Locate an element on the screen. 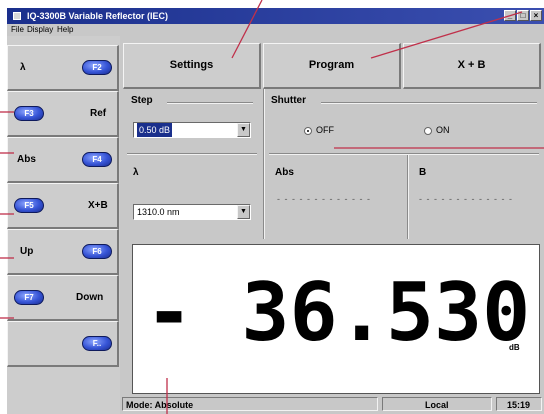 The width and height of the screenshot is (544, 414). menu-display: Display is located at coordinates (40, 30).